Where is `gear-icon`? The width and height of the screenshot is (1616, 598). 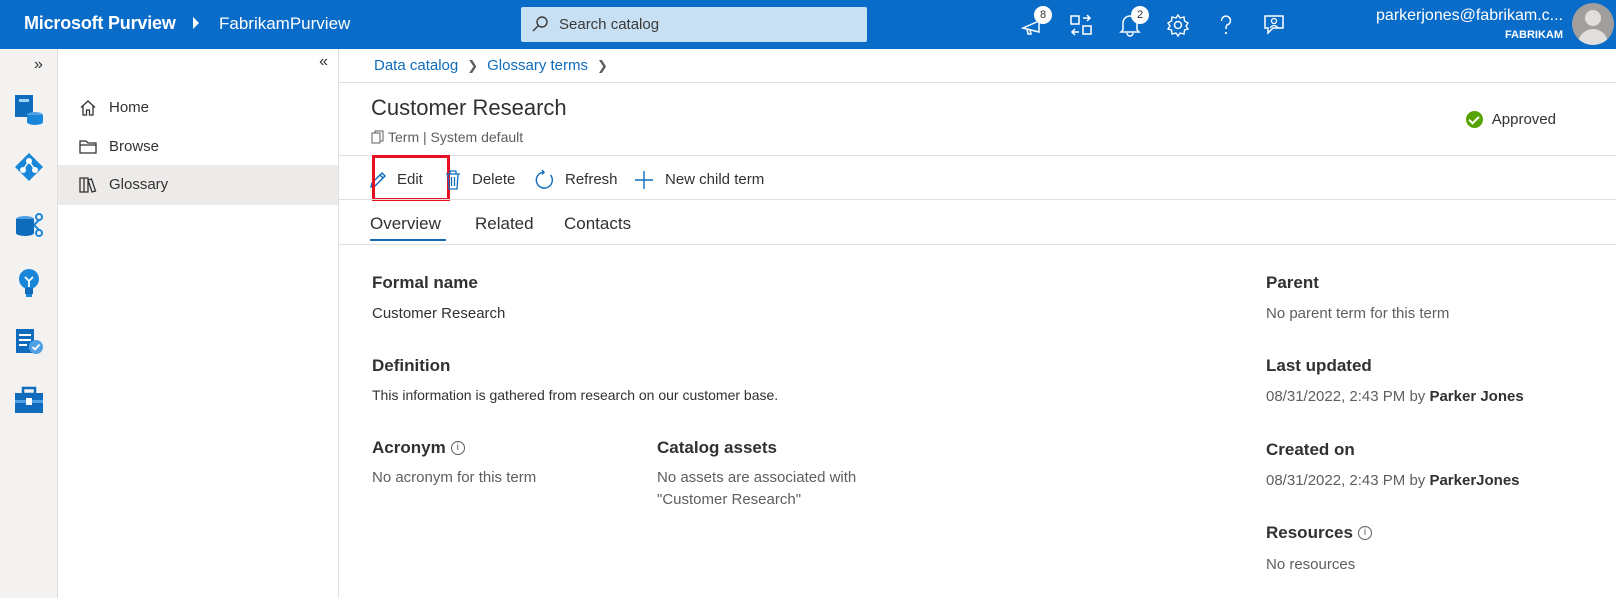
gear-icon is located at coordinates (1178, 25).